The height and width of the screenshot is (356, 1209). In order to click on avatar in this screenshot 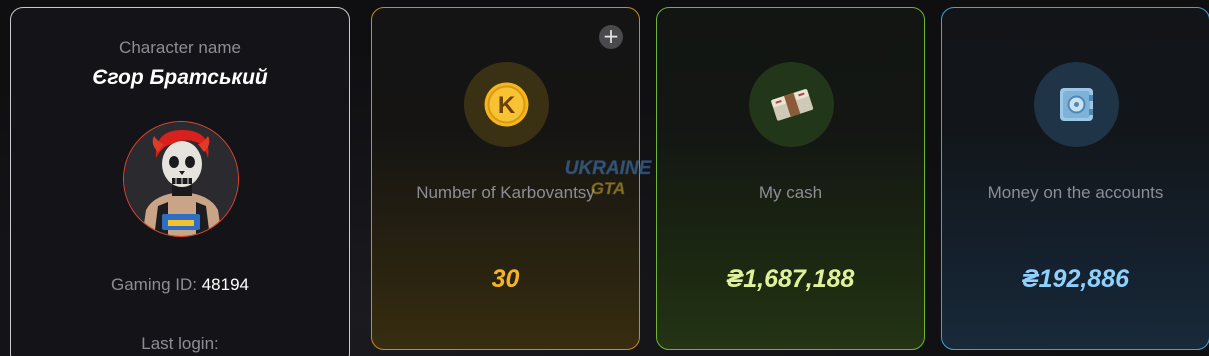, I will do `click(181, 179)`.